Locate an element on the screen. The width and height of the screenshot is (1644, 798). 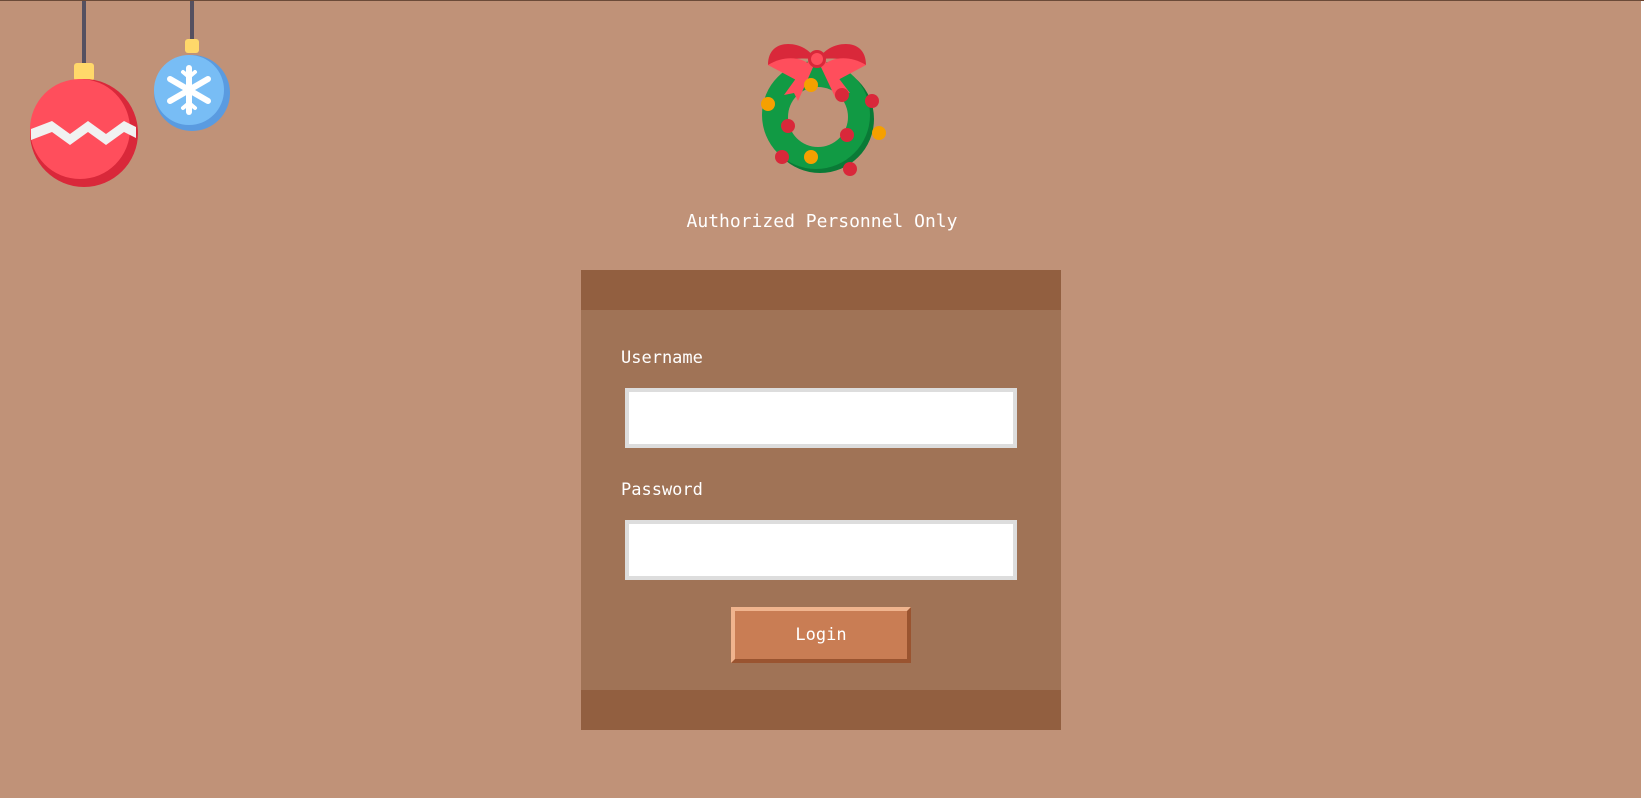
christmas-wreath-icon is located at coordinates (821, 110).